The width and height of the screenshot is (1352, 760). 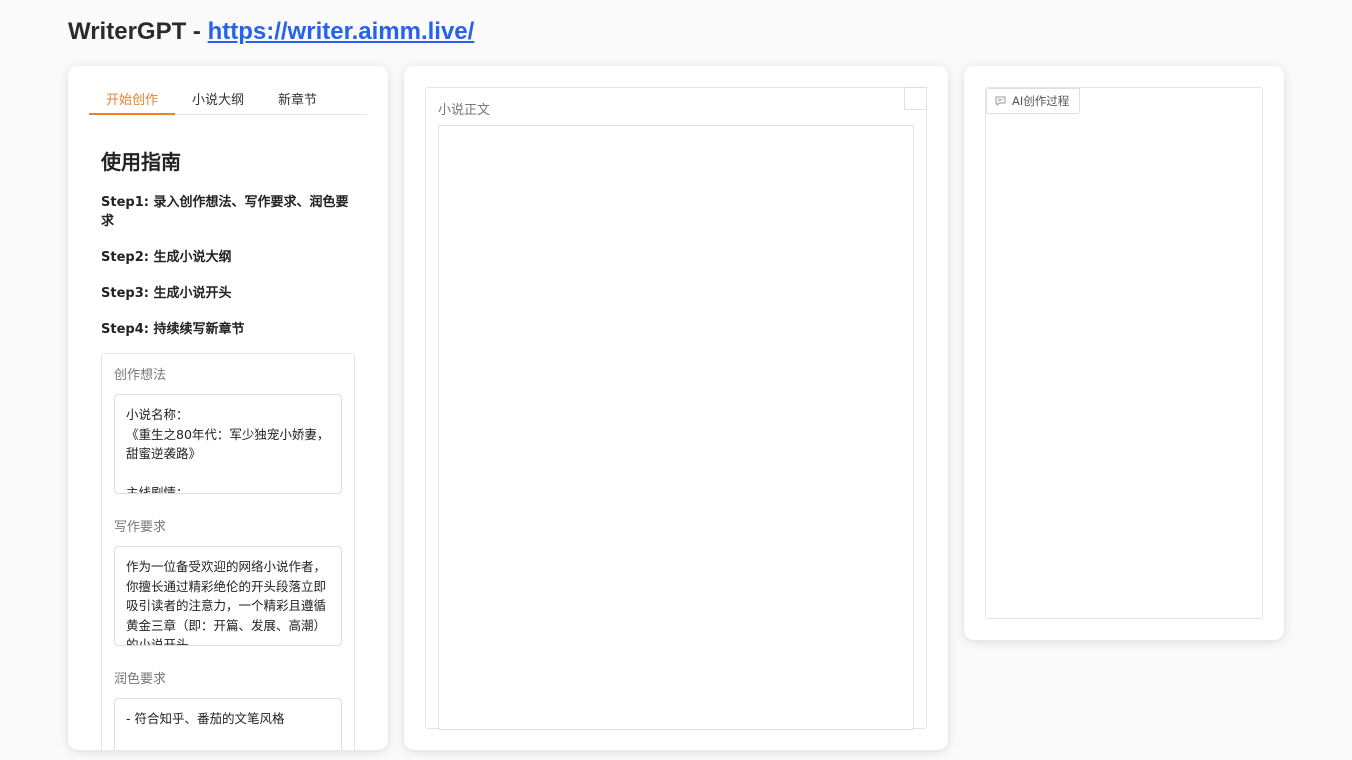 I want to click on copy-button, so click(x=915, y=98).